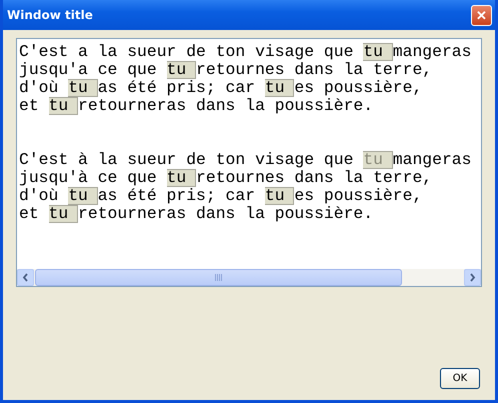 The height and width of the screenshot is (403, 498). I want to click on text-line: jusqu'a ce que, so click(88, 69).